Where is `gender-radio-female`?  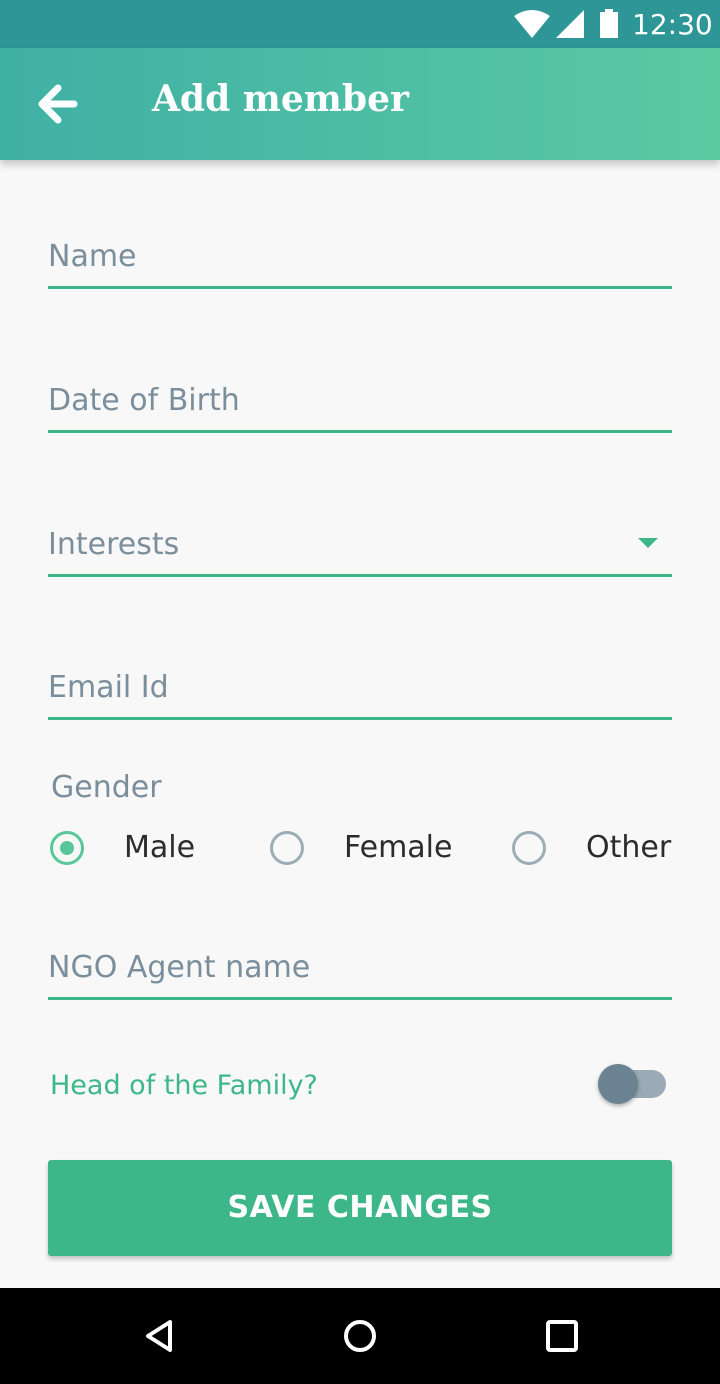 gender-radio-female is located at coordinates (287, 848).